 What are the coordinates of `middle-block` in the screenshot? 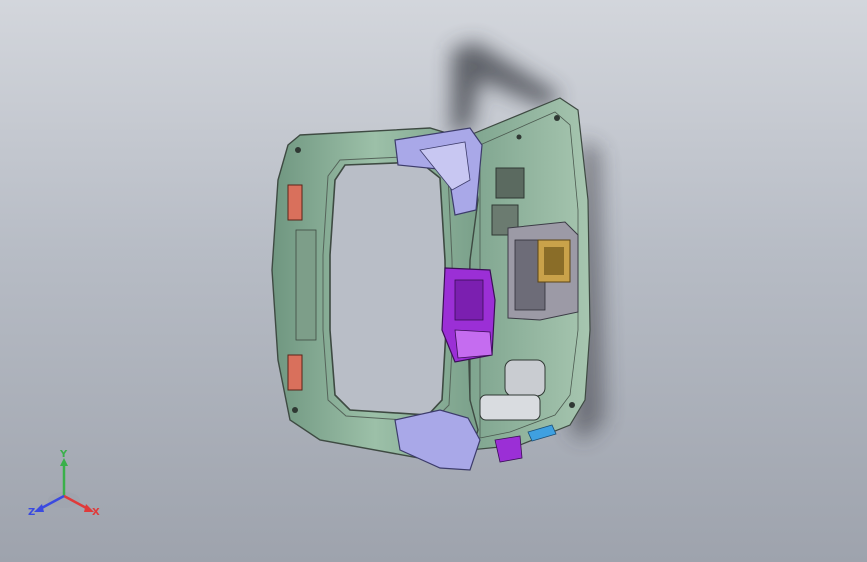 It's located at (468, 315).